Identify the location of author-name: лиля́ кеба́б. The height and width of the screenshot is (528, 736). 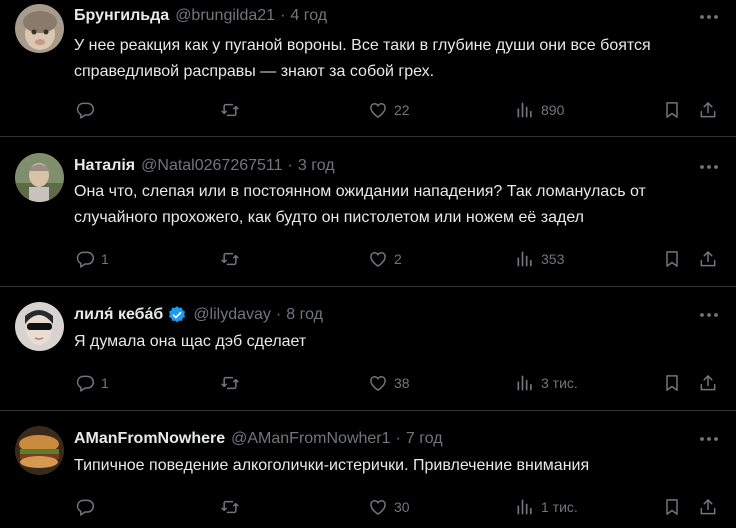
(118, 315).